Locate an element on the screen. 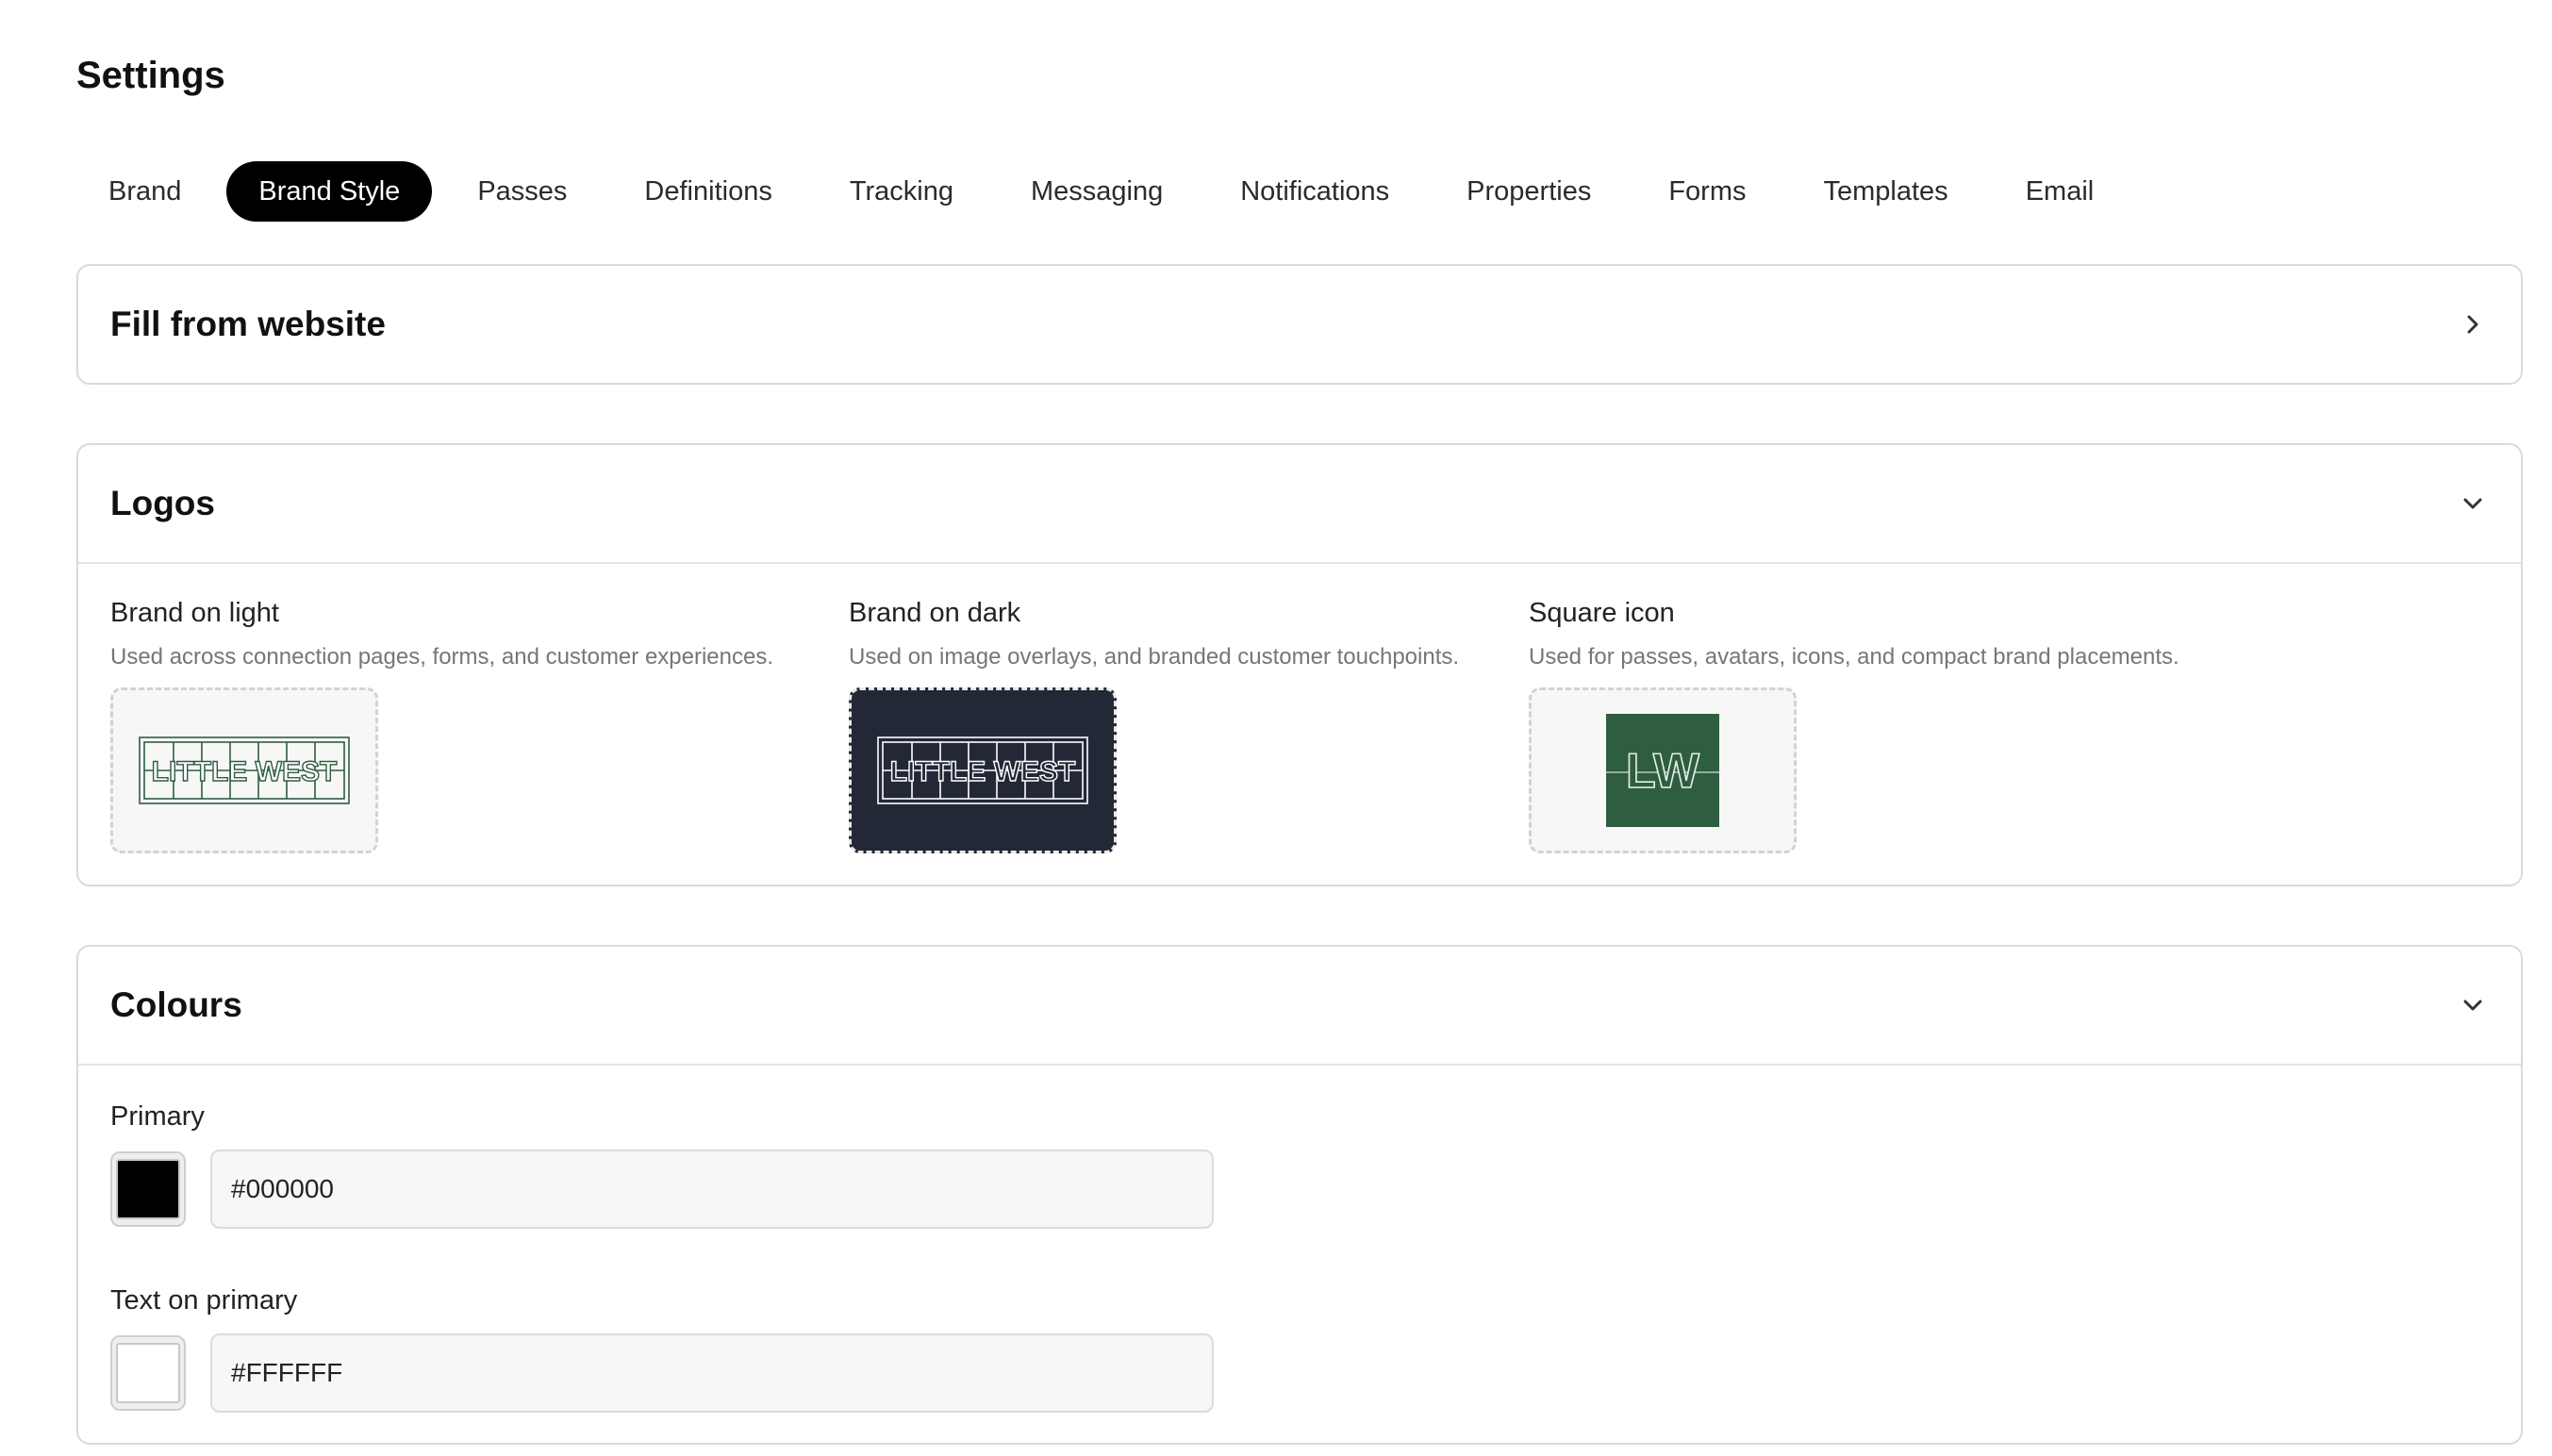 The image size is (2552, 1456). tab-tracking: Tracking is located at coordinates (902, 191).